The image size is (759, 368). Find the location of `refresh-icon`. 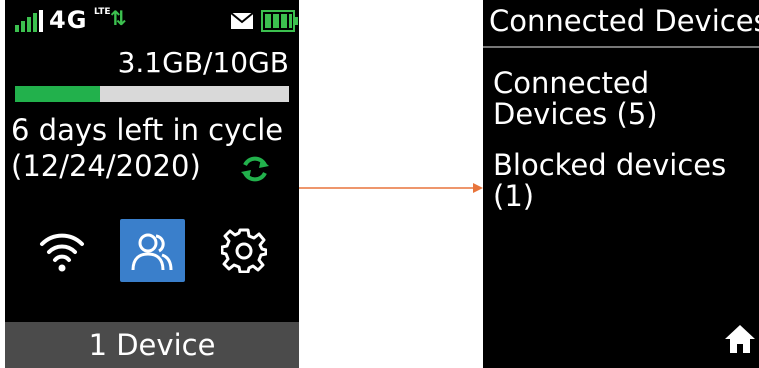

refresh-icon is located at coordinates (255, 169).